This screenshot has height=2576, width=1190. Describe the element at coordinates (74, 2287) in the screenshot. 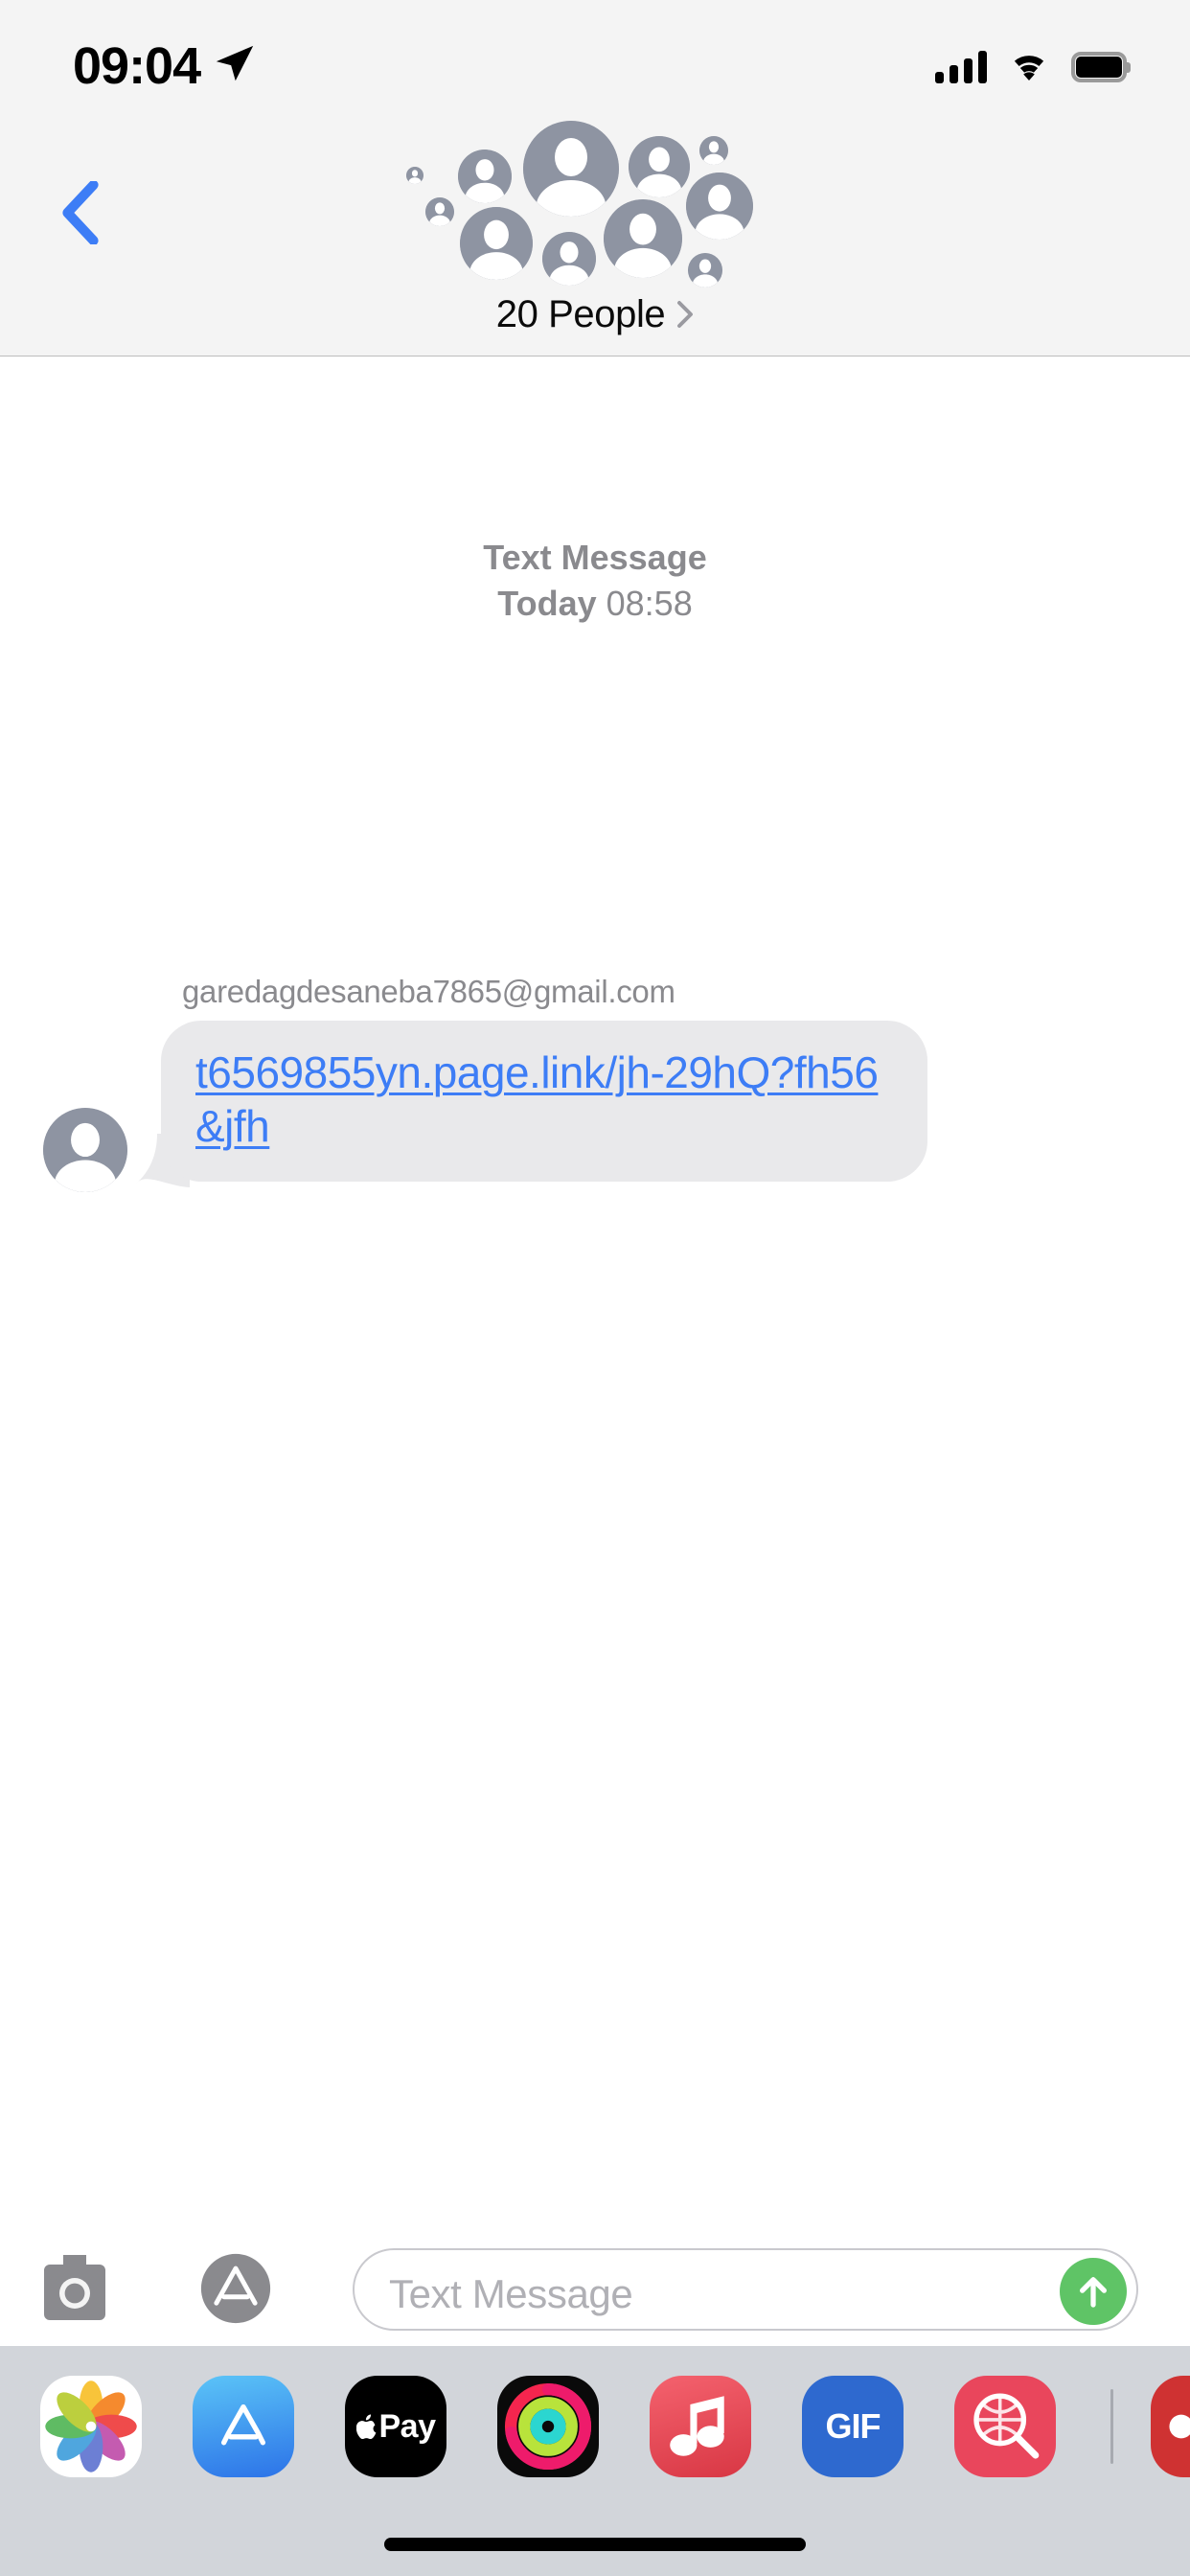

I see `camera-icon` at that location.